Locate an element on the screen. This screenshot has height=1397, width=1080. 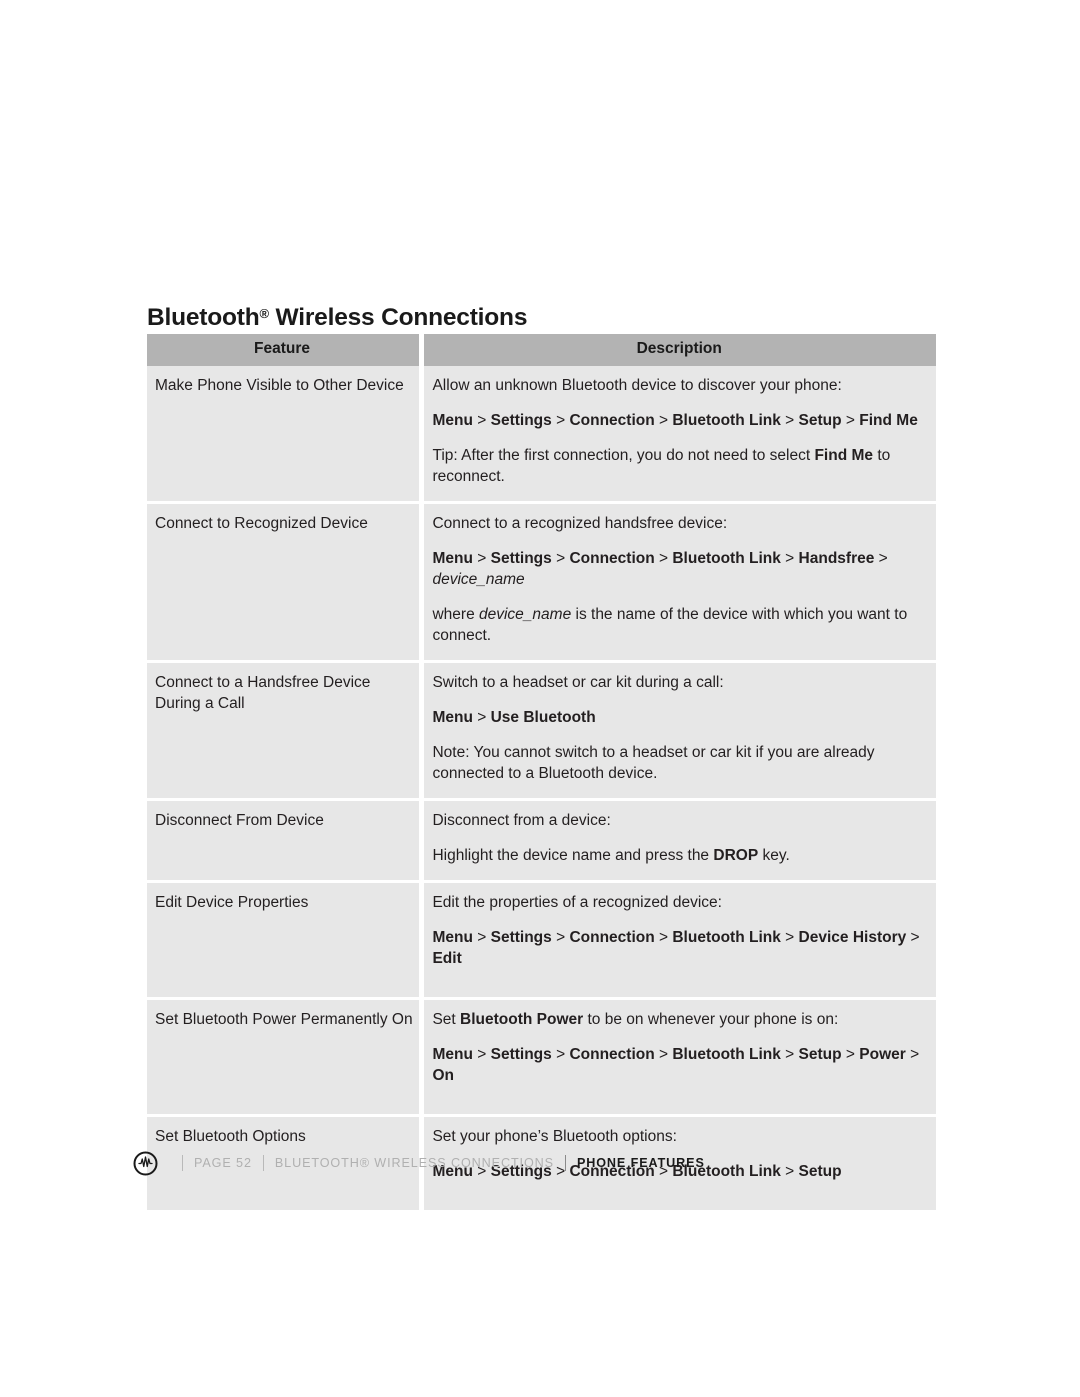
feature-line: Connect to a Handsfree Device is located at coordinates (263, 682).